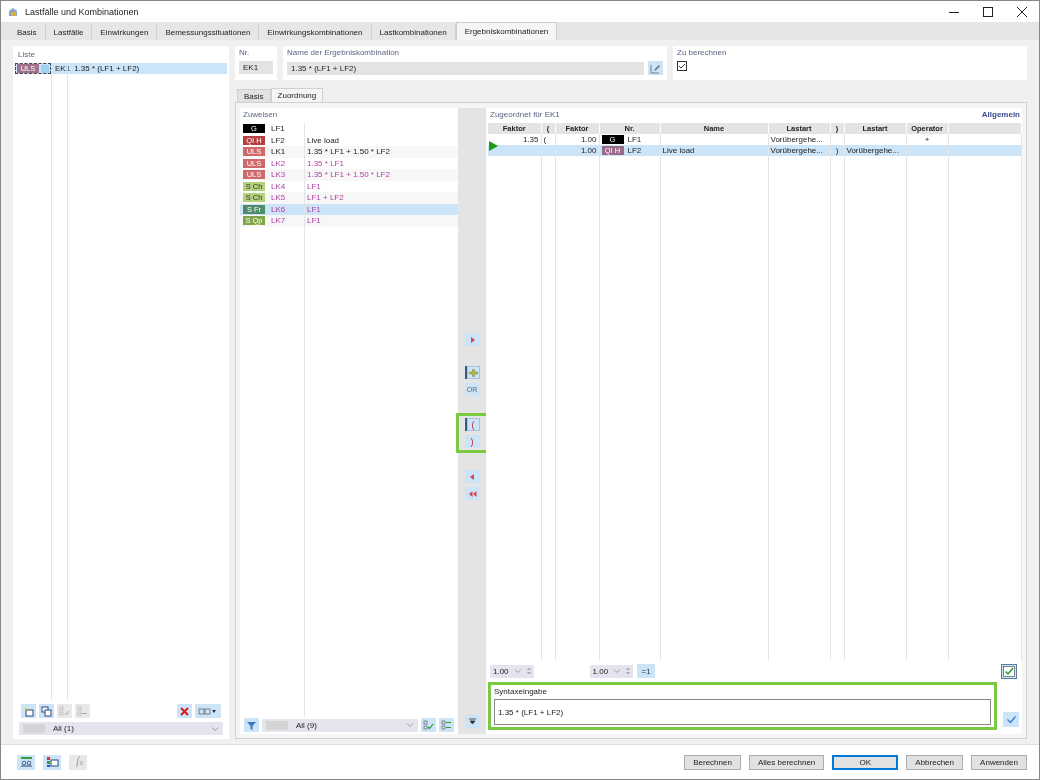 Image resolution: width=1040 pixels, height=780 pixels. Describe the element at coordinates (78, 762) in the screenshot. I see `formula-button` at that location.